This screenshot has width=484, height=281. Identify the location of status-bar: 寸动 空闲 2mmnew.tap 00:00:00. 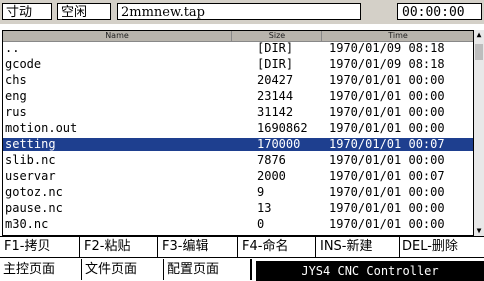
(242, 12).